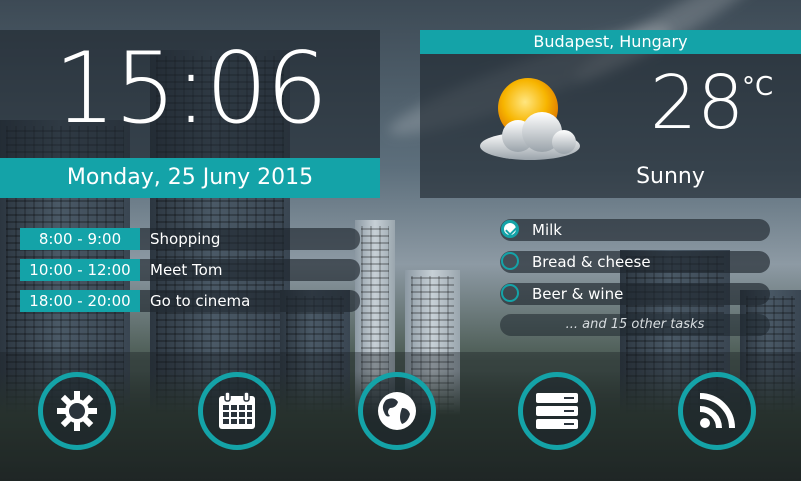 This screenshot has width=801, height=481. I want to click on agenda-item: 10:00 - 12:00 Meet Tom, so click(190, 270).